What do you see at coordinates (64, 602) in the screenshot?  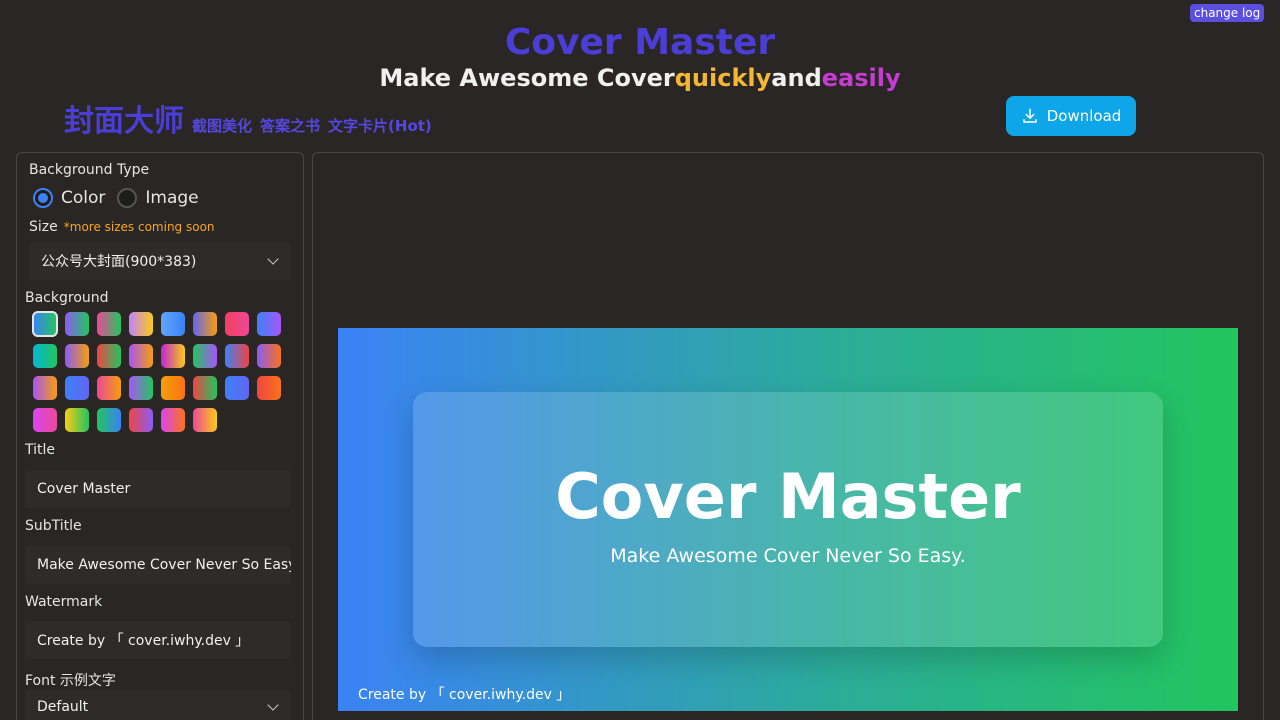 I see `watermark-label: Watermark` at bounding box center [64, 602].